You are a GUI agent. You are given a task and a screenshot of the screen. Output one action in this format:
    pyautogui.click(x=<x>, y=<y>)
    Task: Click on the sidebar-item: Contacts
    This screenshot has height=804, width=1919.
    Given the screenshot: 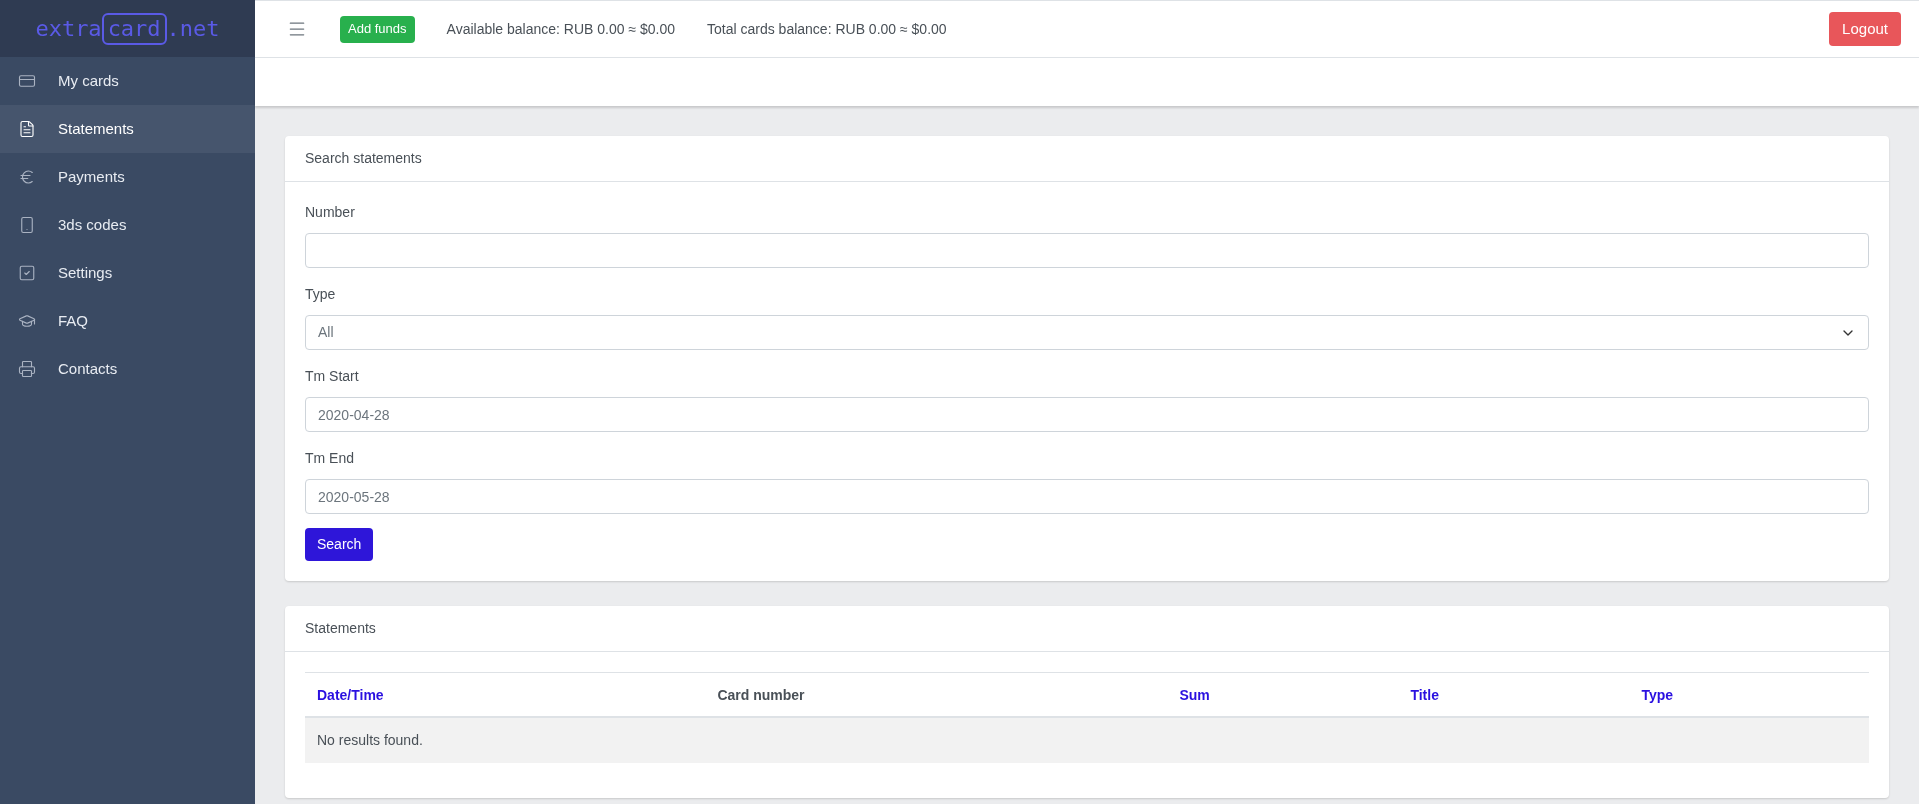 What is the action you would take?
    pyautogui.click(x=127, y=369)
    